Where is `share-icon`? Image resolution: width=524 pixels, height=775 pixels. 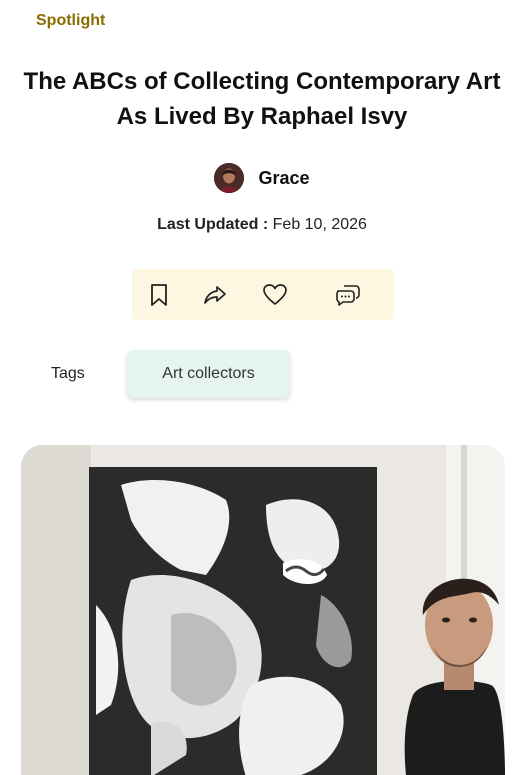 share-icon is located at coordinates (215, 295).